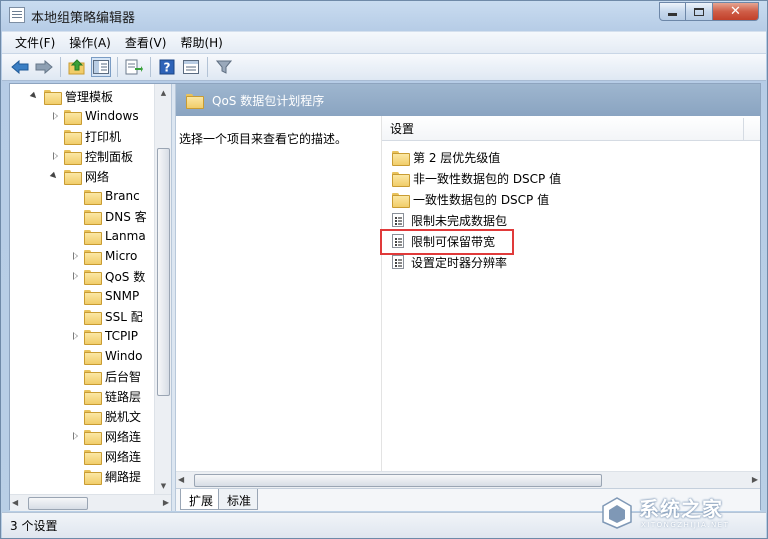  I want to click on list-item: 一致性数据包的 DSCP 值, so click(467, 199).